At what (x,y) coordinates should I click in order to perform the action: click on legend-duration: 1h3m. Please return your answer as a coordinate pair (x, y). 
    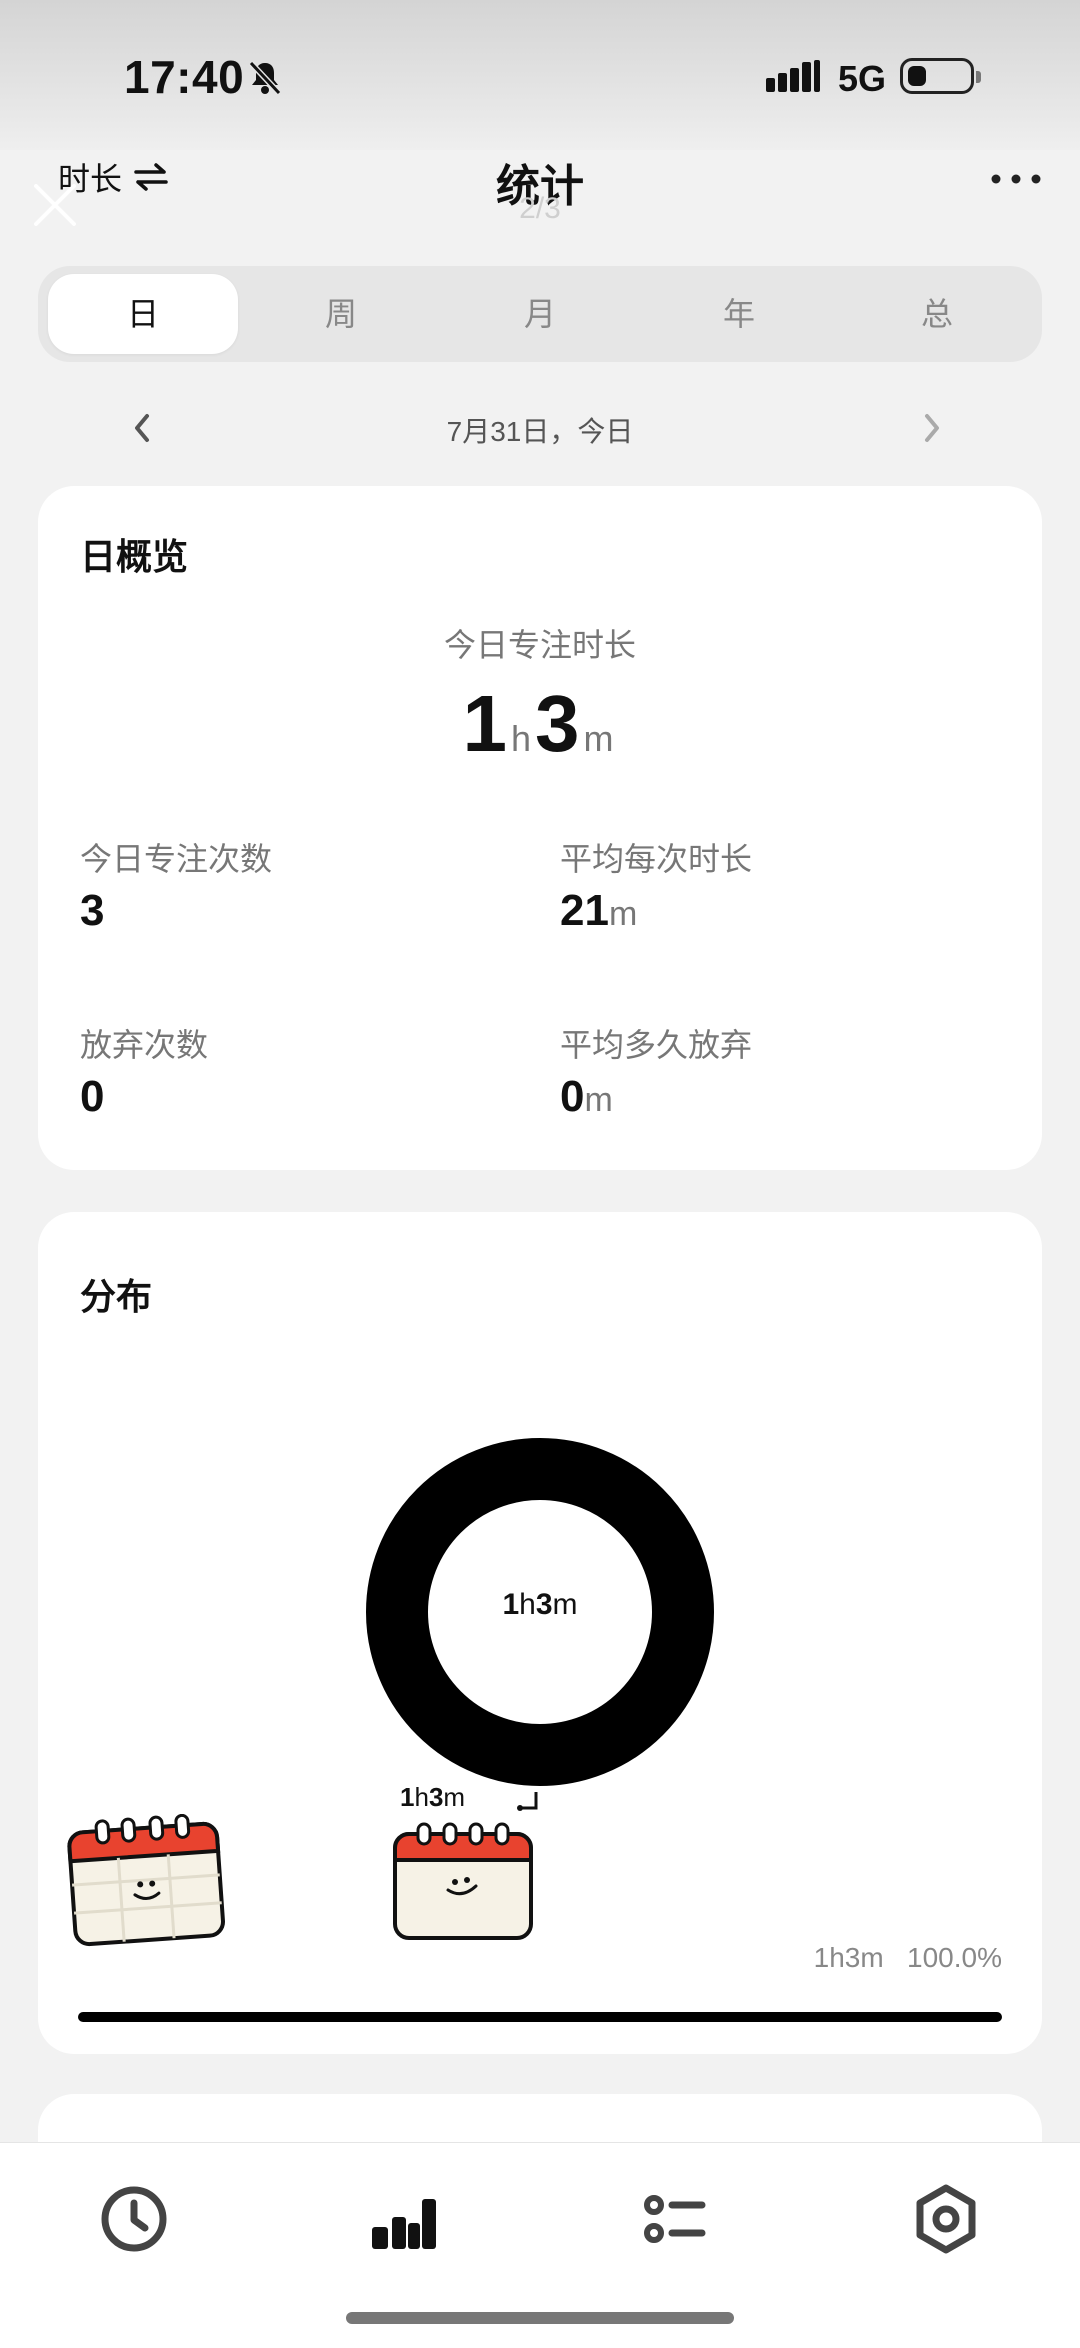
    Looking at the image, I should click on (848, 1957).